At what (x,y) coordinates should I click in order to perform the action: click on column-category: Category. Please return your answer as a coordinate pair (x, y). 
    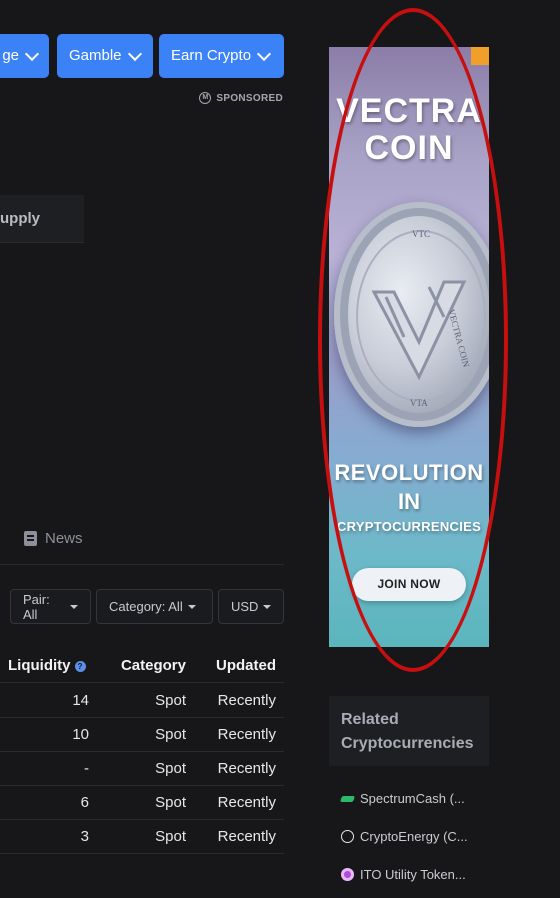
    Looking at the image, I should click on (153, 665).